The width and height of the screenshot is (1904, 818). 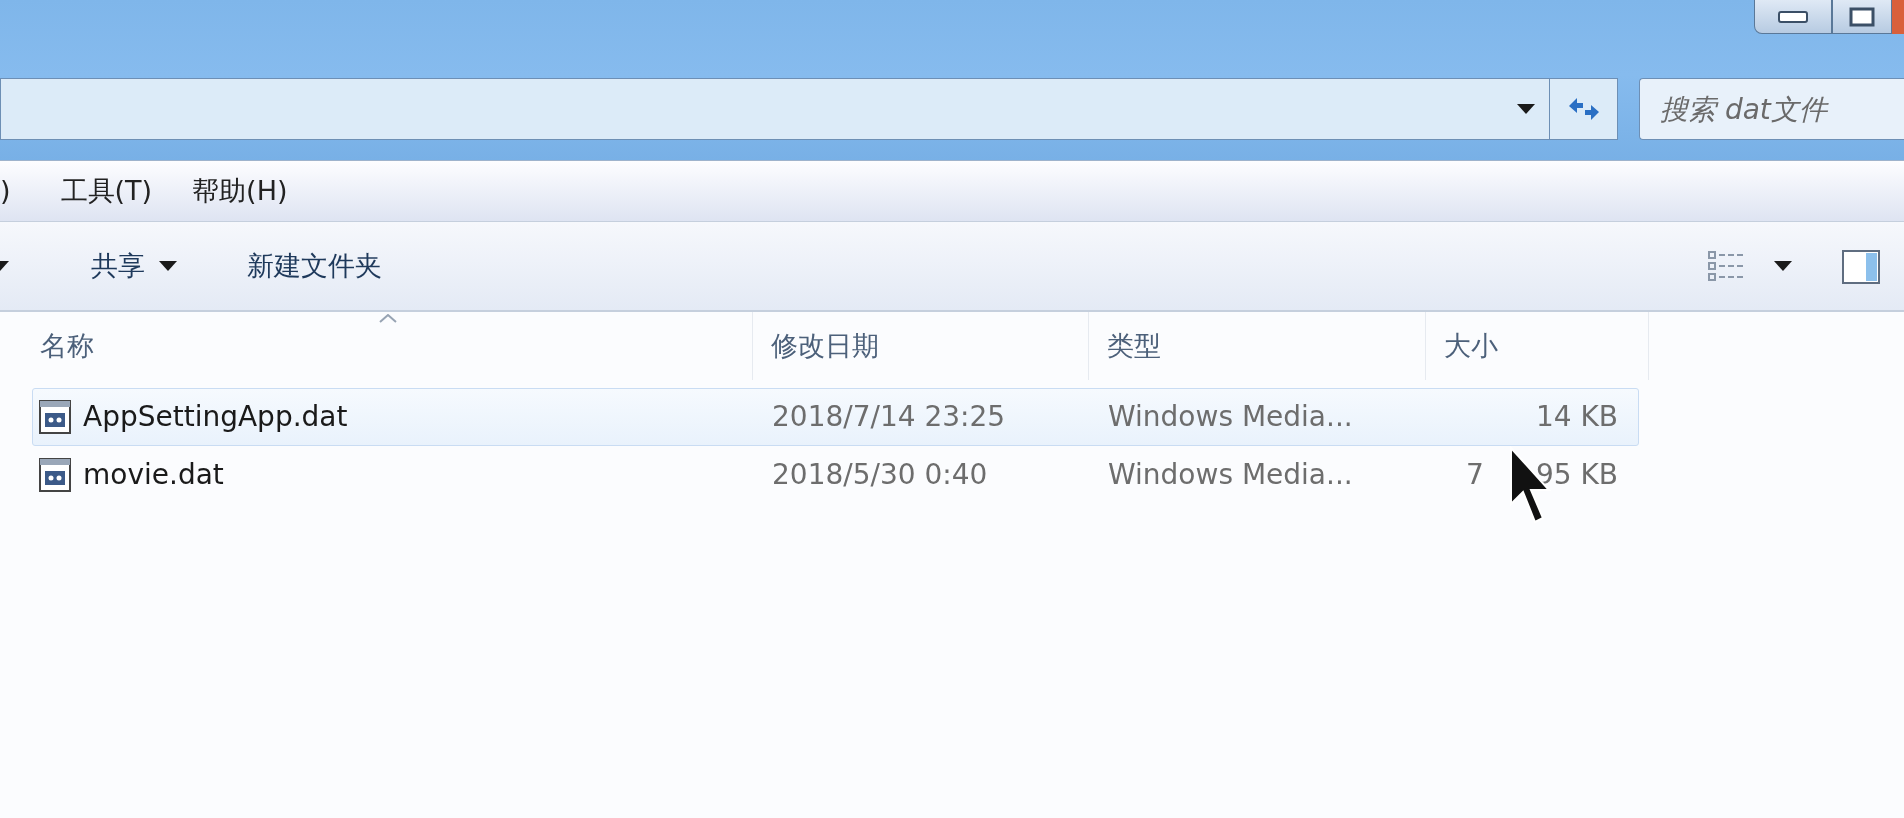 I want to click on refresh-button, so click(x=1584, y=109).